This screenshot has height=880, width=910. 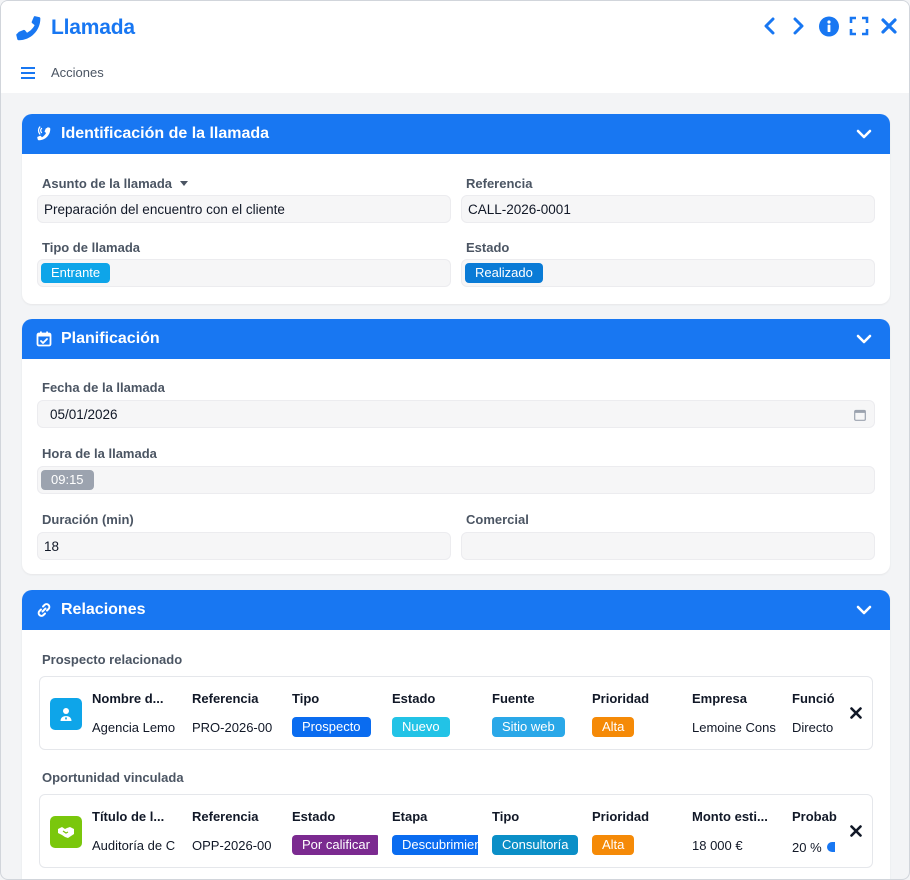 I want to click on prospecto-fuente-badge: Sitio web, so click(x=528, y=727).